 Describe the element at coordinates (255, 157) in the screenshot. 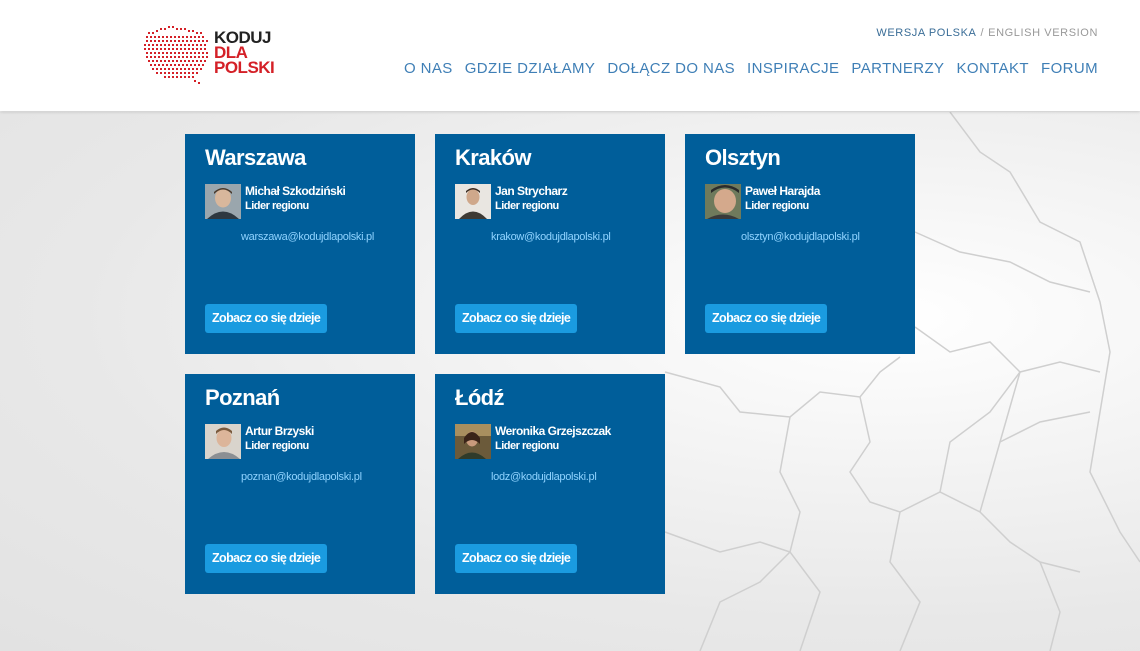

I see `region-city: Warszawa` at that location.